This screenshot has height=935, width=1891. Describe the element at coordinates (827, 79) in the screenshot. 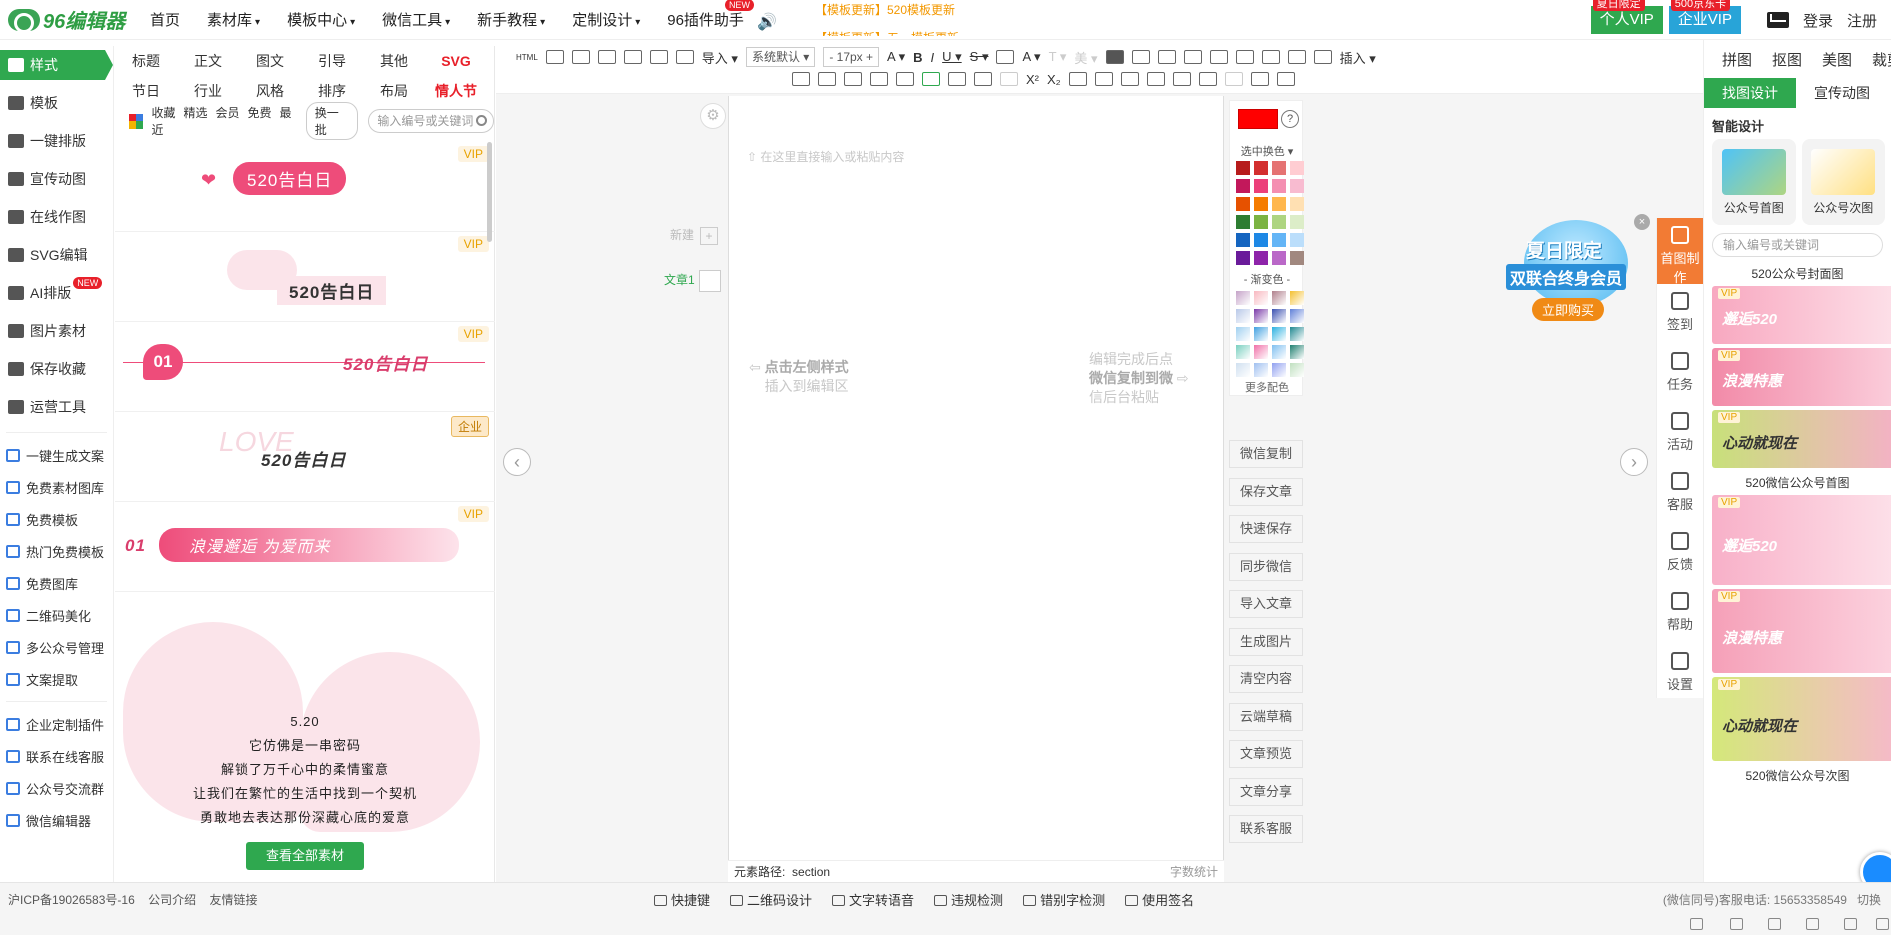

I see `image-library-icon` at that location.